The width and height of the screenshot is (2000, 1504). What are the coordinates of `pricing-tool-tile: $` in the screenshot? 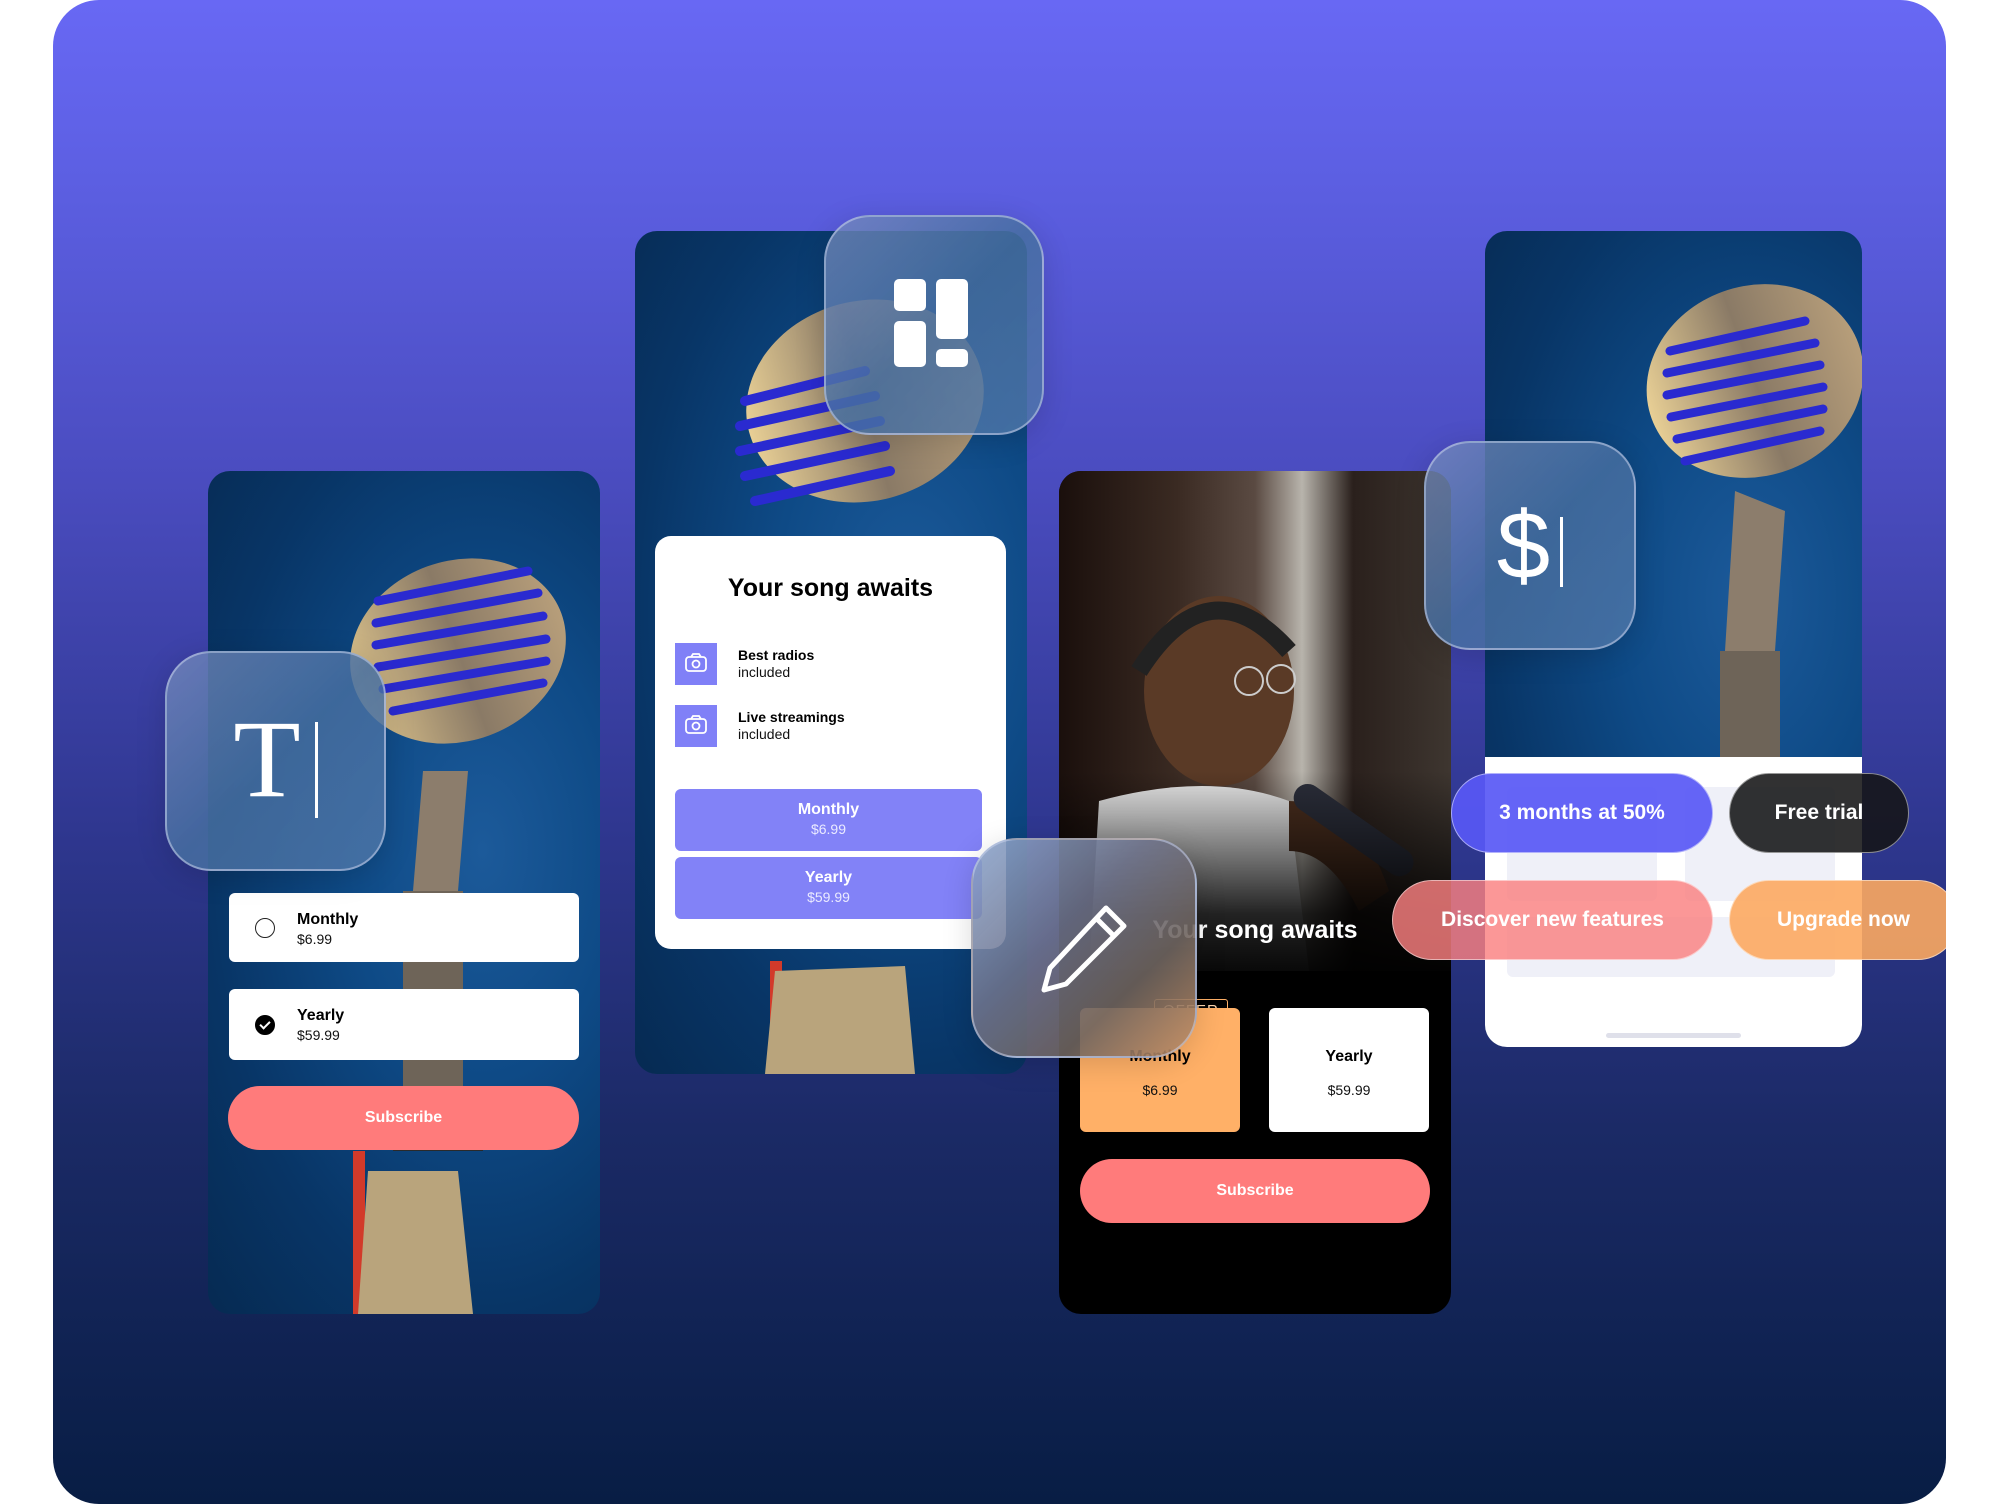 It's located at (1530, 545).